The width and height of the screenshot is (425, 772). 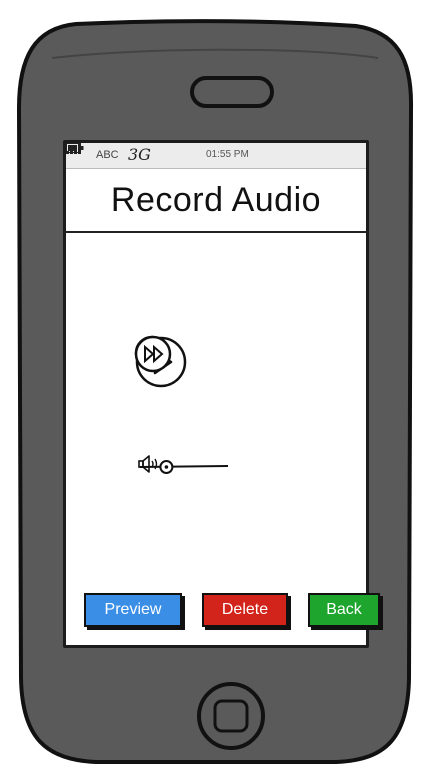 I want to click on carrier-label: ABC, so click(x=107, y=155).